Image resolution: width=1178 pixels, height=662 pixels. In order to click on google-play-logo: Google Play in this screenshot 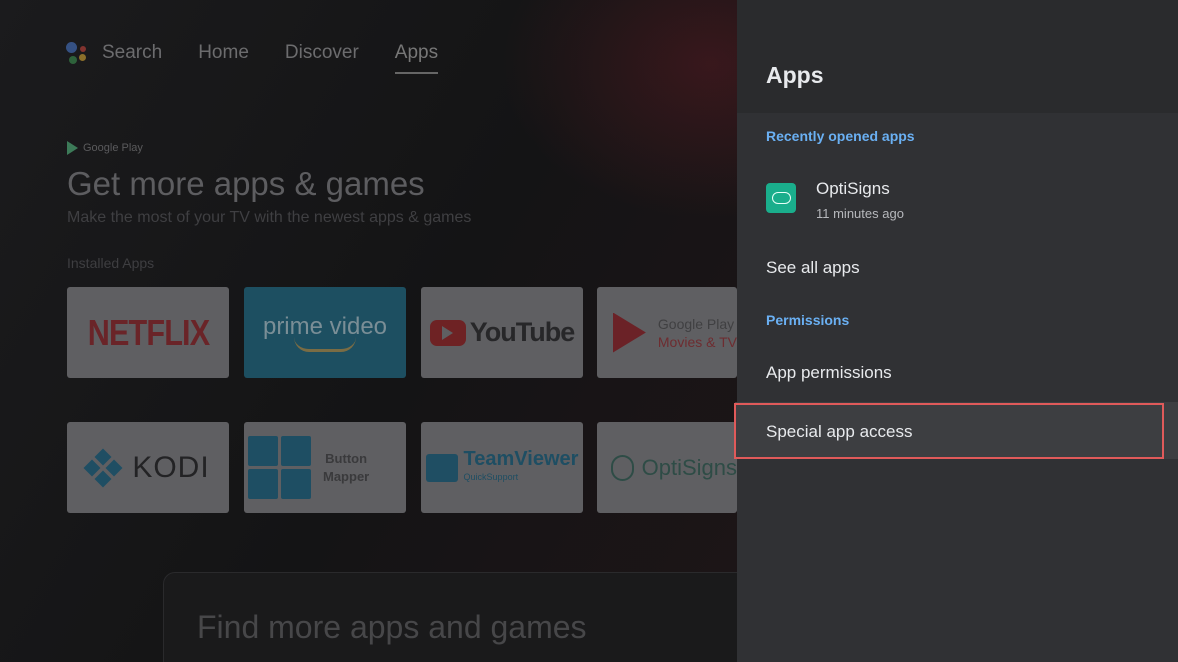, I will do `click(105, 148)`.